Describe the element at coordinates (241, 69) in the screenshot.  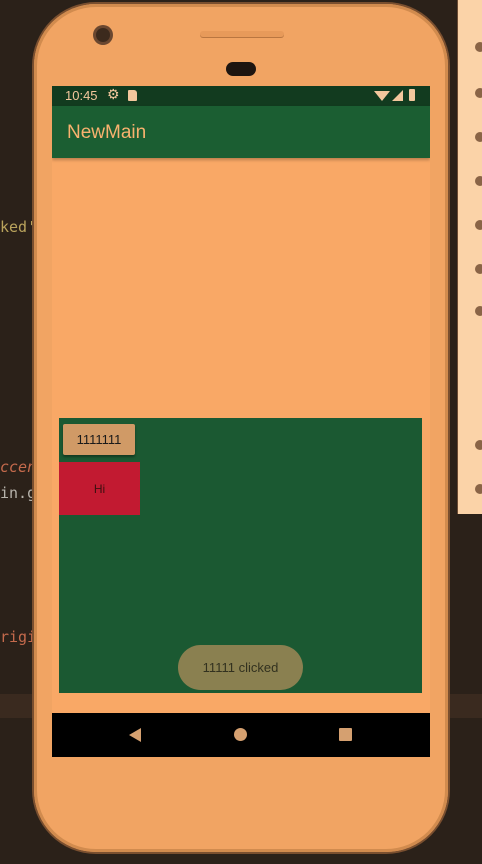
I see `speaker` at that location.